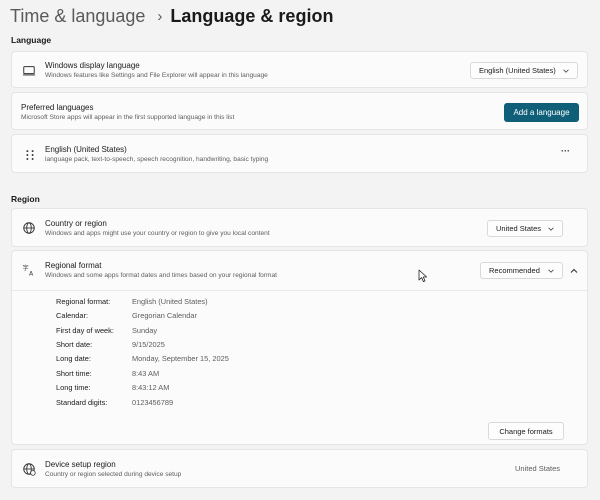 The image size is (600, 500). I want to click on format-detail-label: Short date:, so click(74, 344).